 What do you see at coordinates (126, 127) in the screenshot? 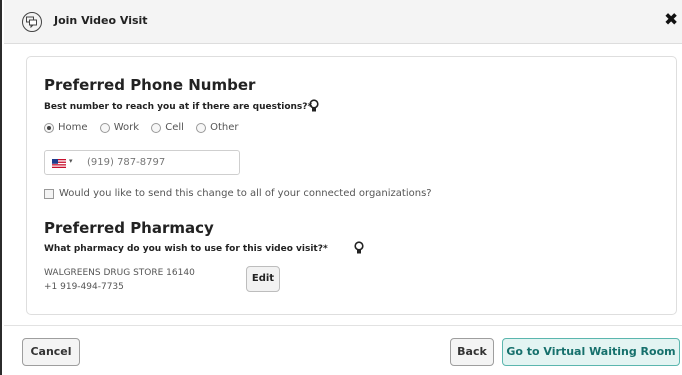
I see `radio-work-label: Work` at bounding box center [126, 127].